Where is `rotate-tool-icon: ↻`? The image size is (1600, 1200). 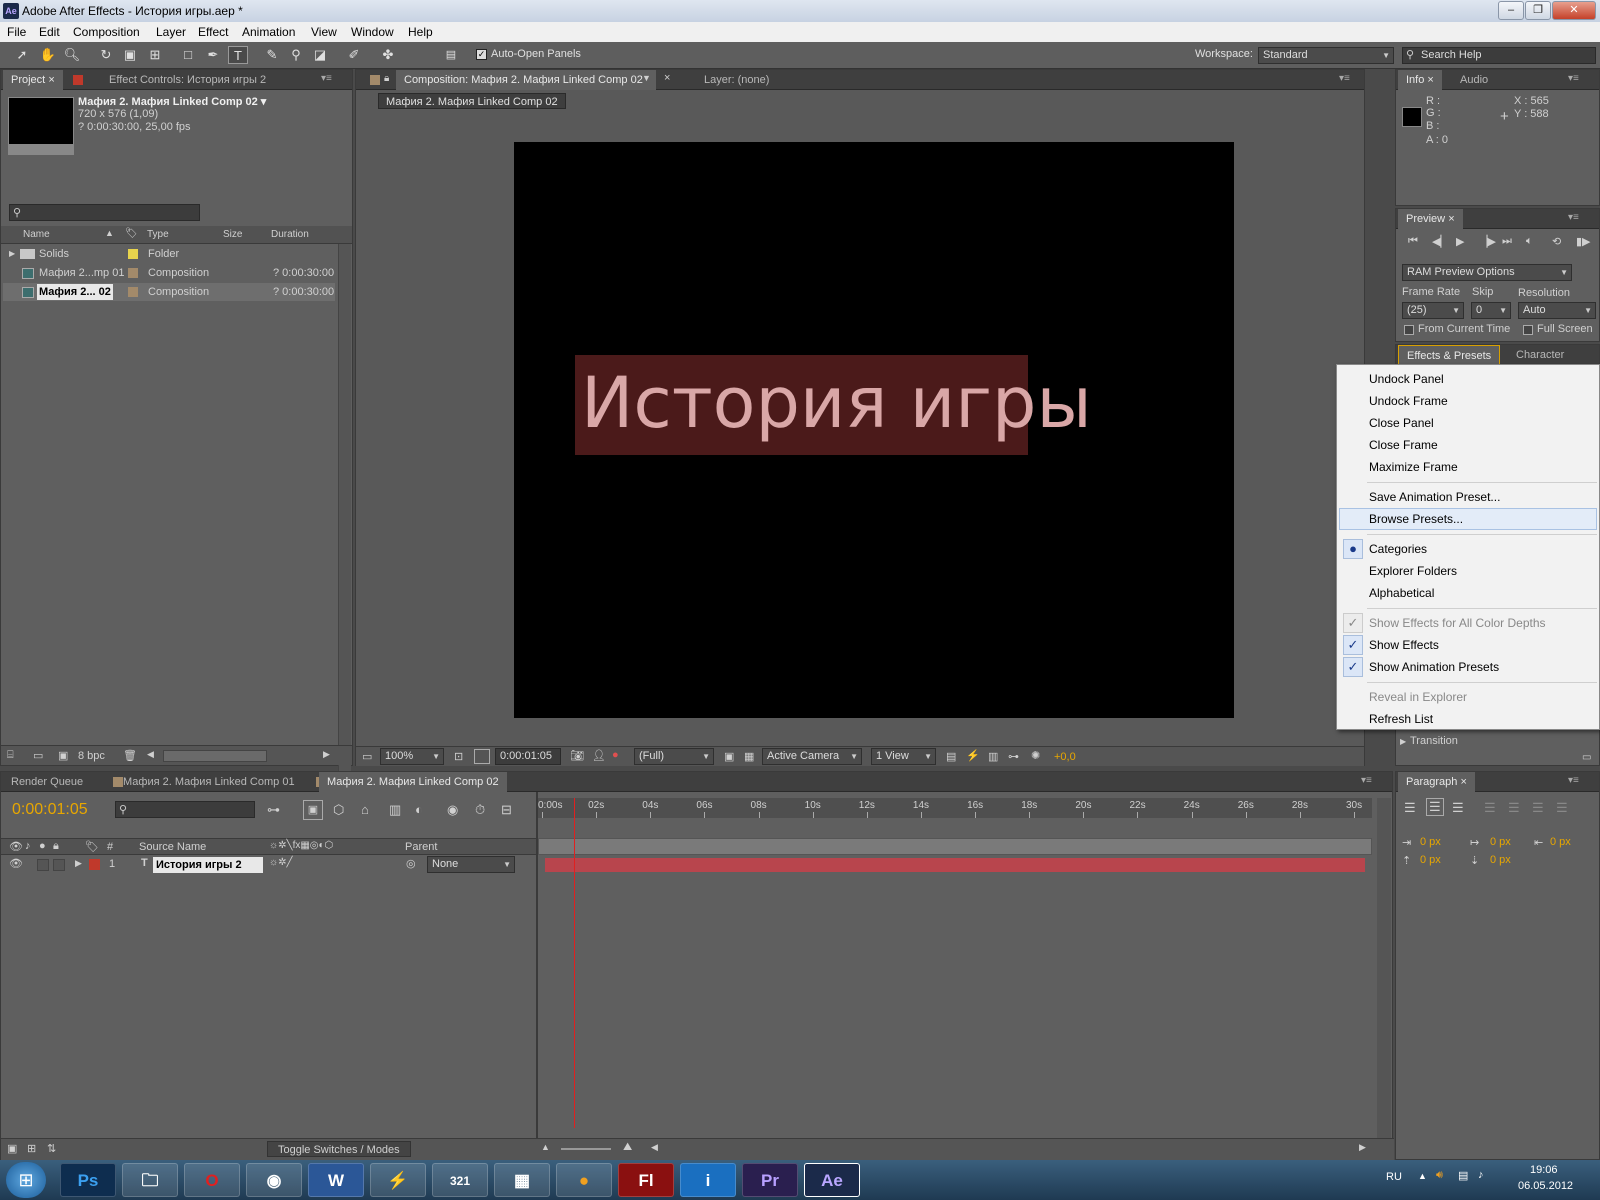 rotate-tool-icon: ↻ is located at coordinates (106, 55).